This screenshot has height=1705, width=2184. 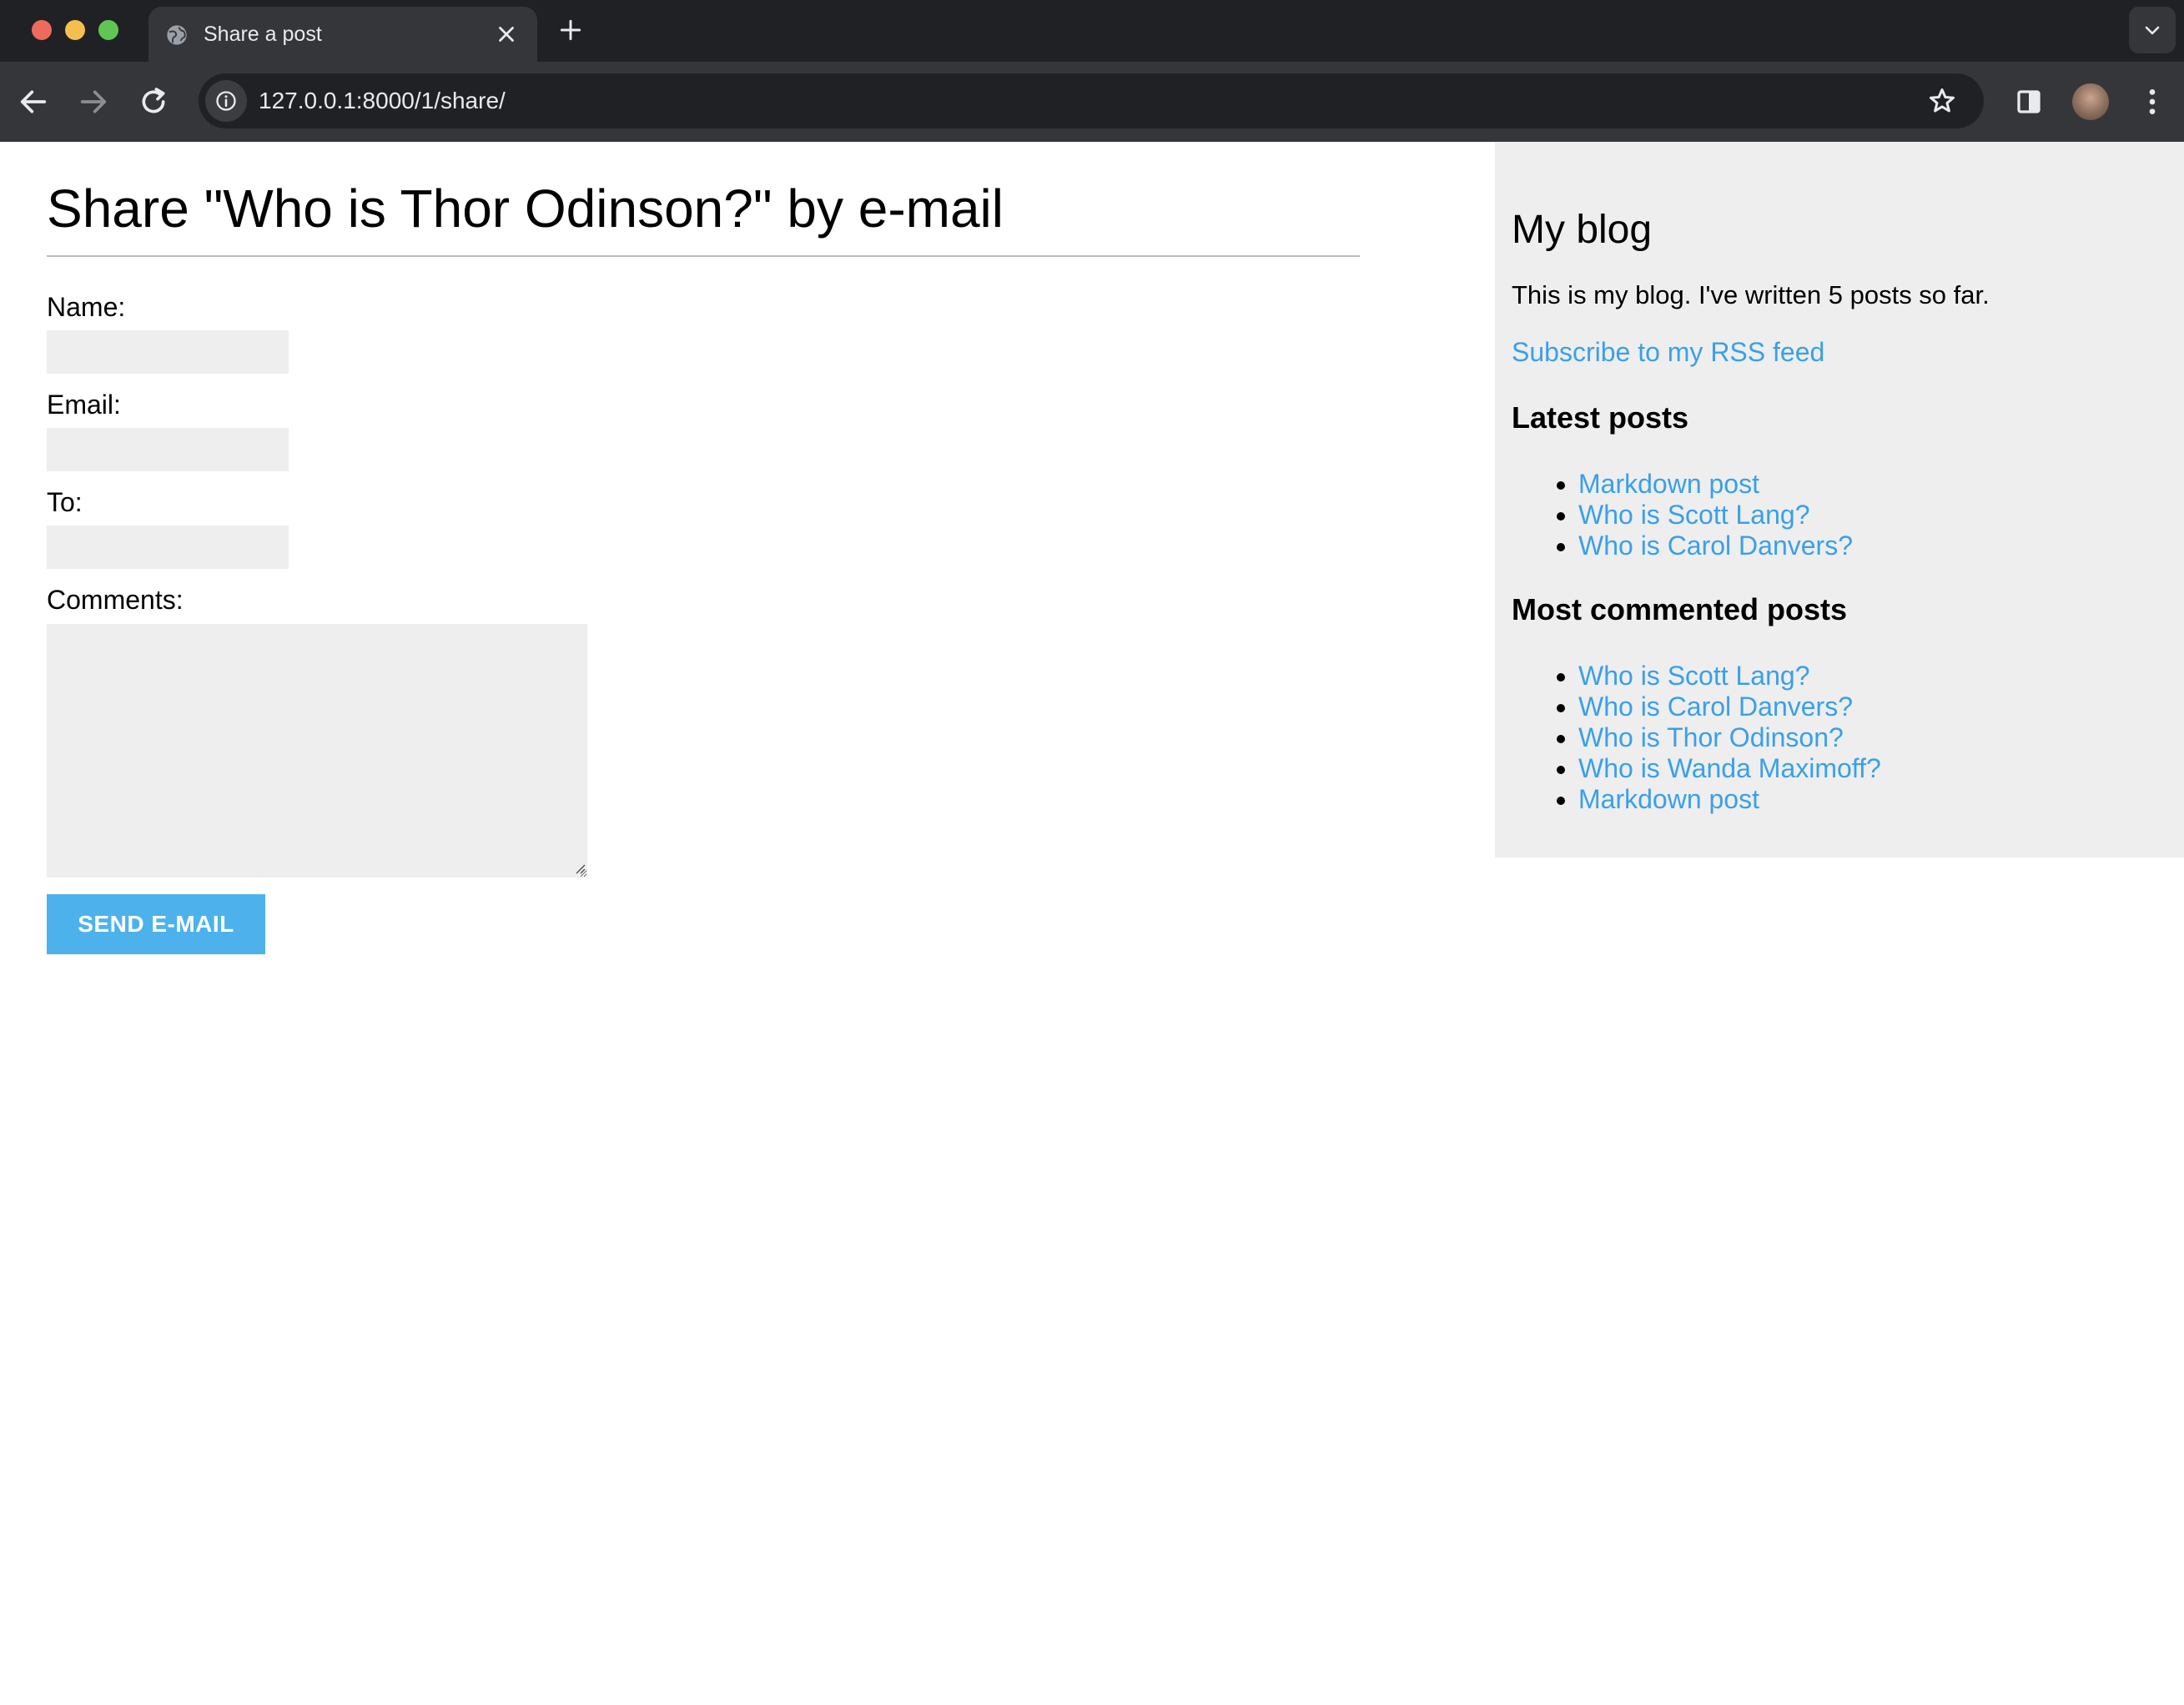 What do you see at coordinates (93, 101) in the screenshot?
I see `forward-arrow-icon` at bounding box center [93, 101].